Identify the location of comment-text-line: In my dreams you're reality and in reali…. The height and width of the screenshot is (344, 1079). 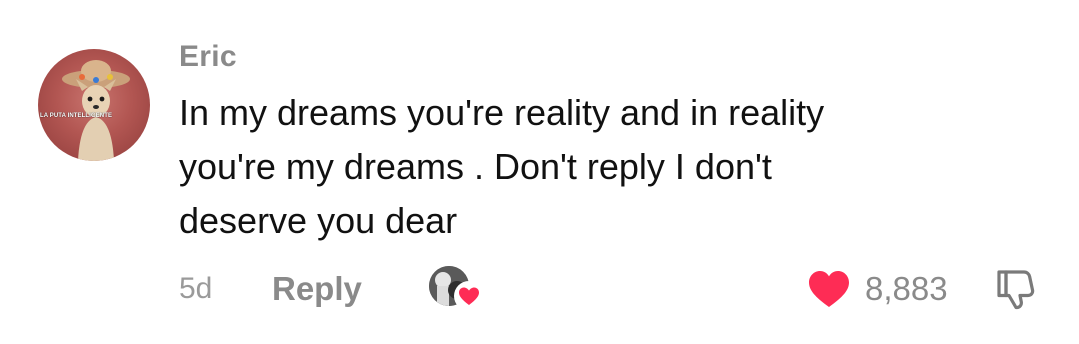
(502, 112).